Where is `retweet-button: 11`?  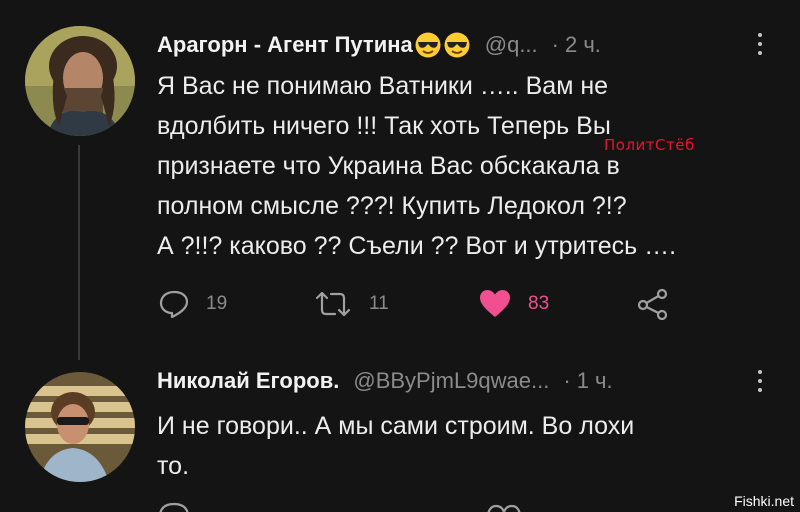
retweet-button: 11 is located at coordinates (351, 304).